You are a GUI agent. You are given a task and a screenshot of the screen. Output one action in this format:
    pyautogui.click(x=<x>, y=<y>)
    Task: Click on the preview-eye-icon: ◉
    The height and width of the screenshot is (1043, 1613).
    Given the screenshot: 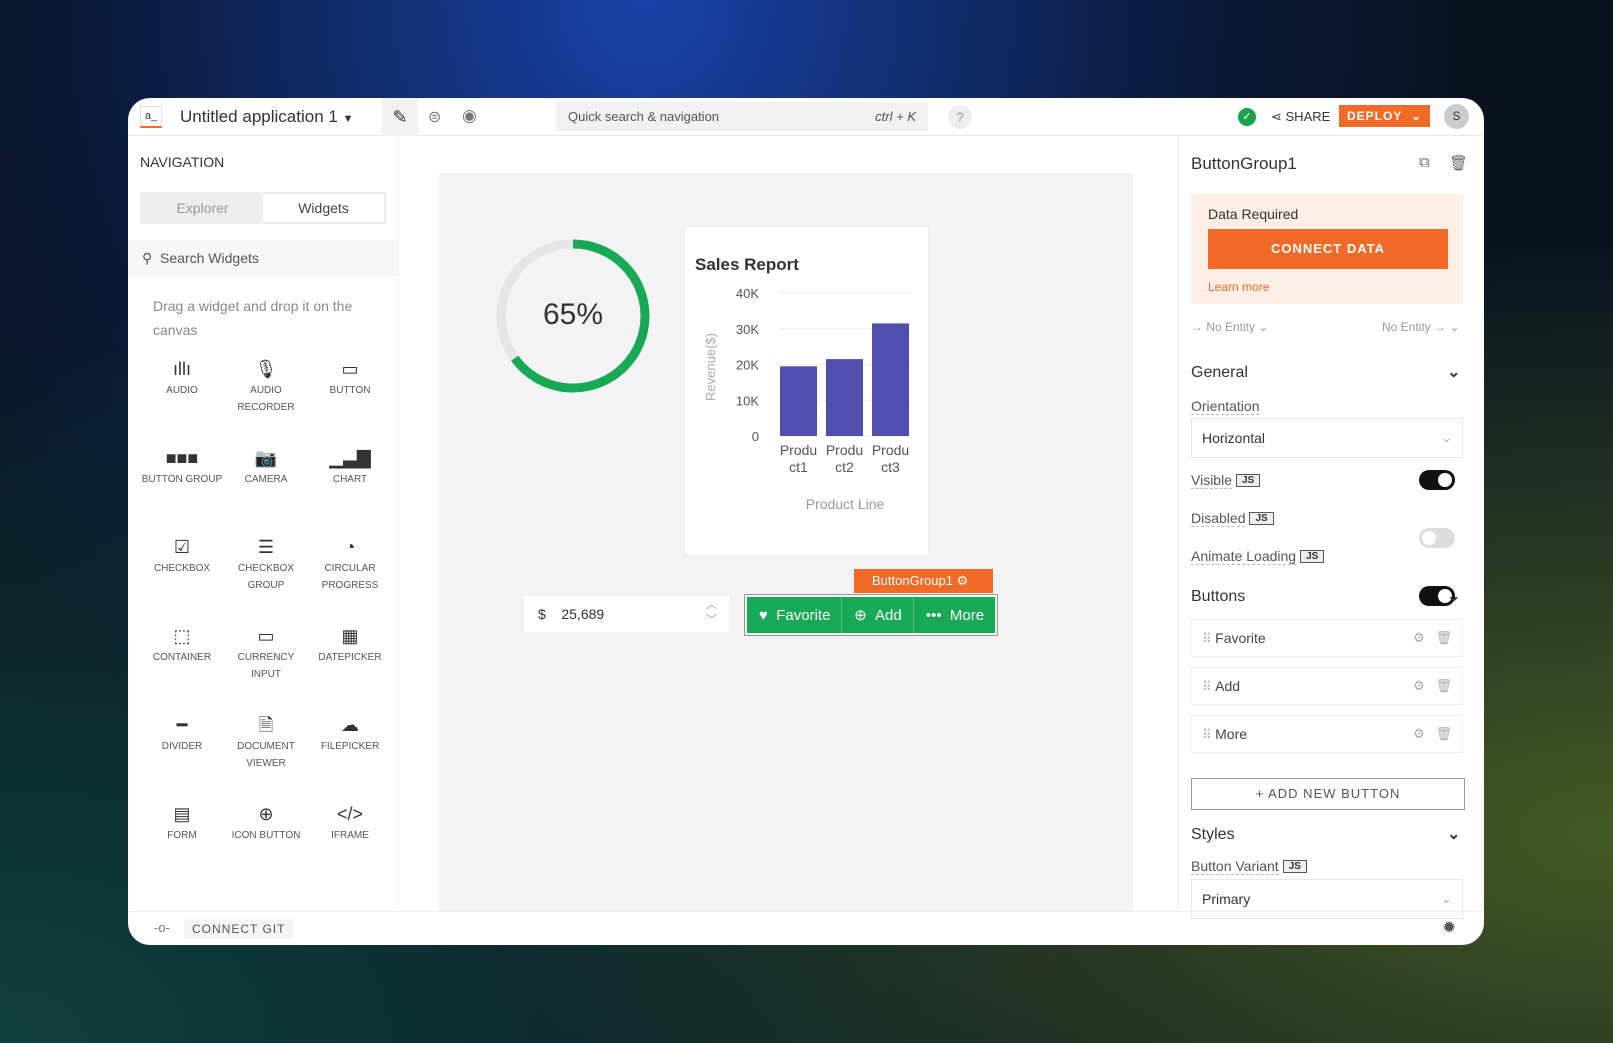 What is the action you would take?
    pyautogui.click(x=469, y=116)
    